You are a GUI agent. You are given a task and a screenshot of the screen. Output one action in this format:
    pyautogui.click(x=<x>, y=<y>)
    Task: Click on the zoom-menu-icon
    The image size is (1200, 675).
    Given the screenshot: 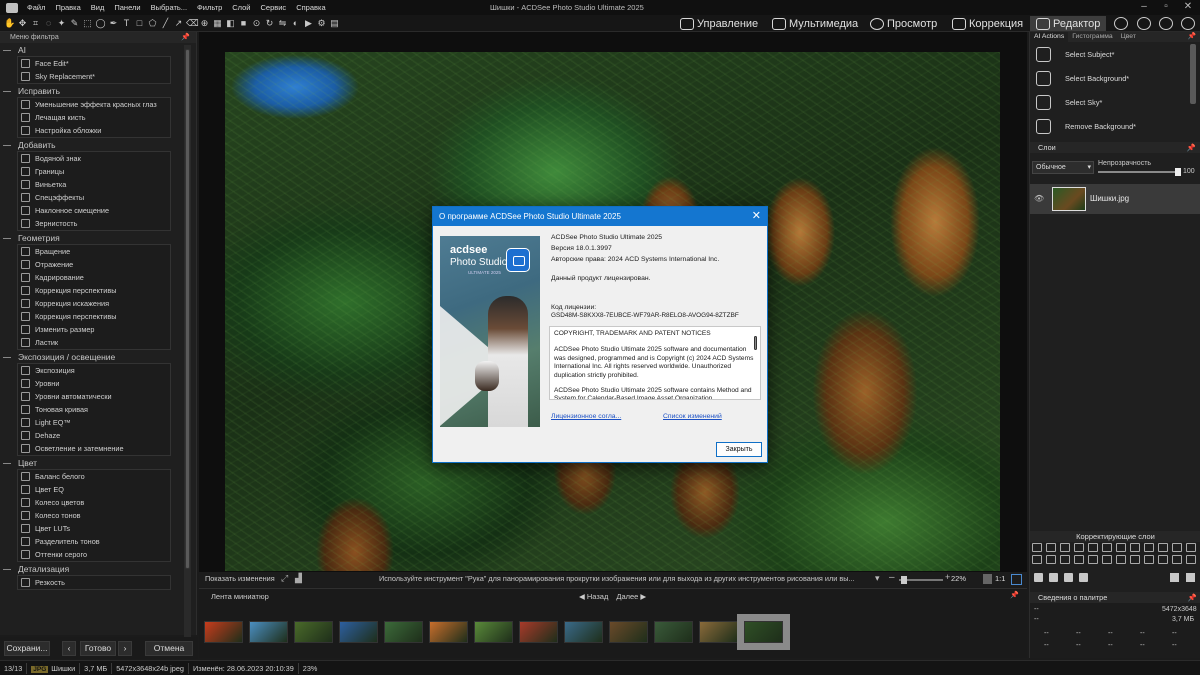 What is the action you would take?
    pyautogui.click(x=987, y=579)
    